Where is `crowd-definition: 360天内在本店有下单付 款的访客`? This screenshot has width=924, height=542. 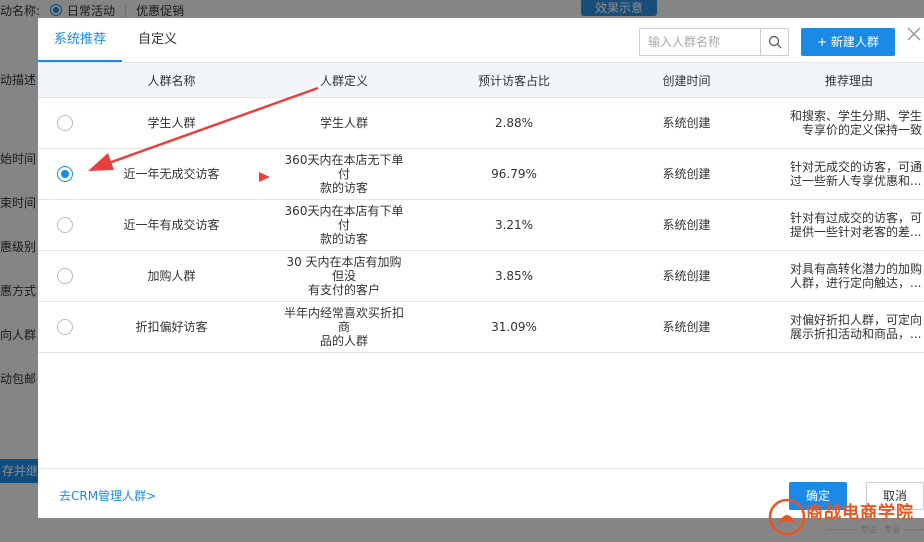
crowd-definition: 360天内在本店有下单付 款的访客 is located at coordinates (344, 225).